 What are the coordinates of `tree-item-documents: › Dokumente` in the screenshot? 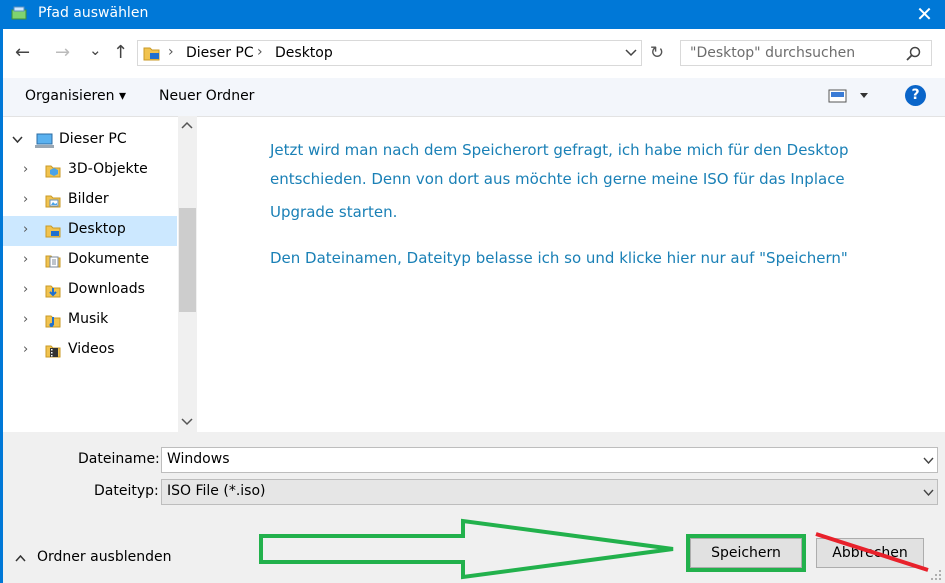 It's located at (90, 261).